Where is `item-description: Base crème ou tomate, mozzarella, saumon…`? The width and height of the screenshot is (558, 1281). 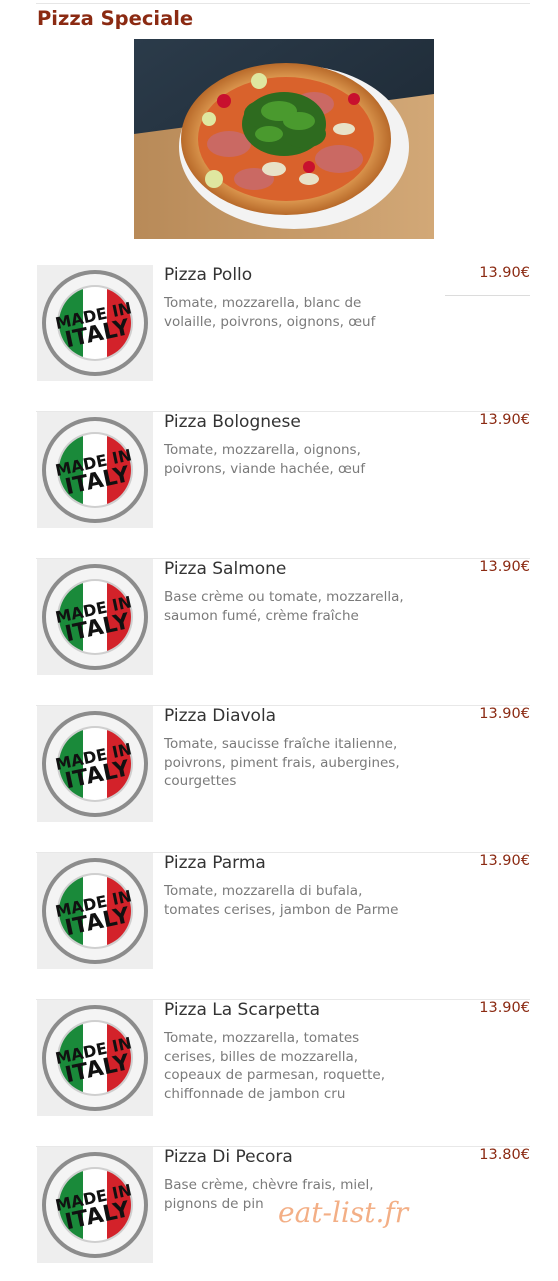
item-description: Base crème ou tomate, mozzarella, saumon… is located at coordinates (284, 606).